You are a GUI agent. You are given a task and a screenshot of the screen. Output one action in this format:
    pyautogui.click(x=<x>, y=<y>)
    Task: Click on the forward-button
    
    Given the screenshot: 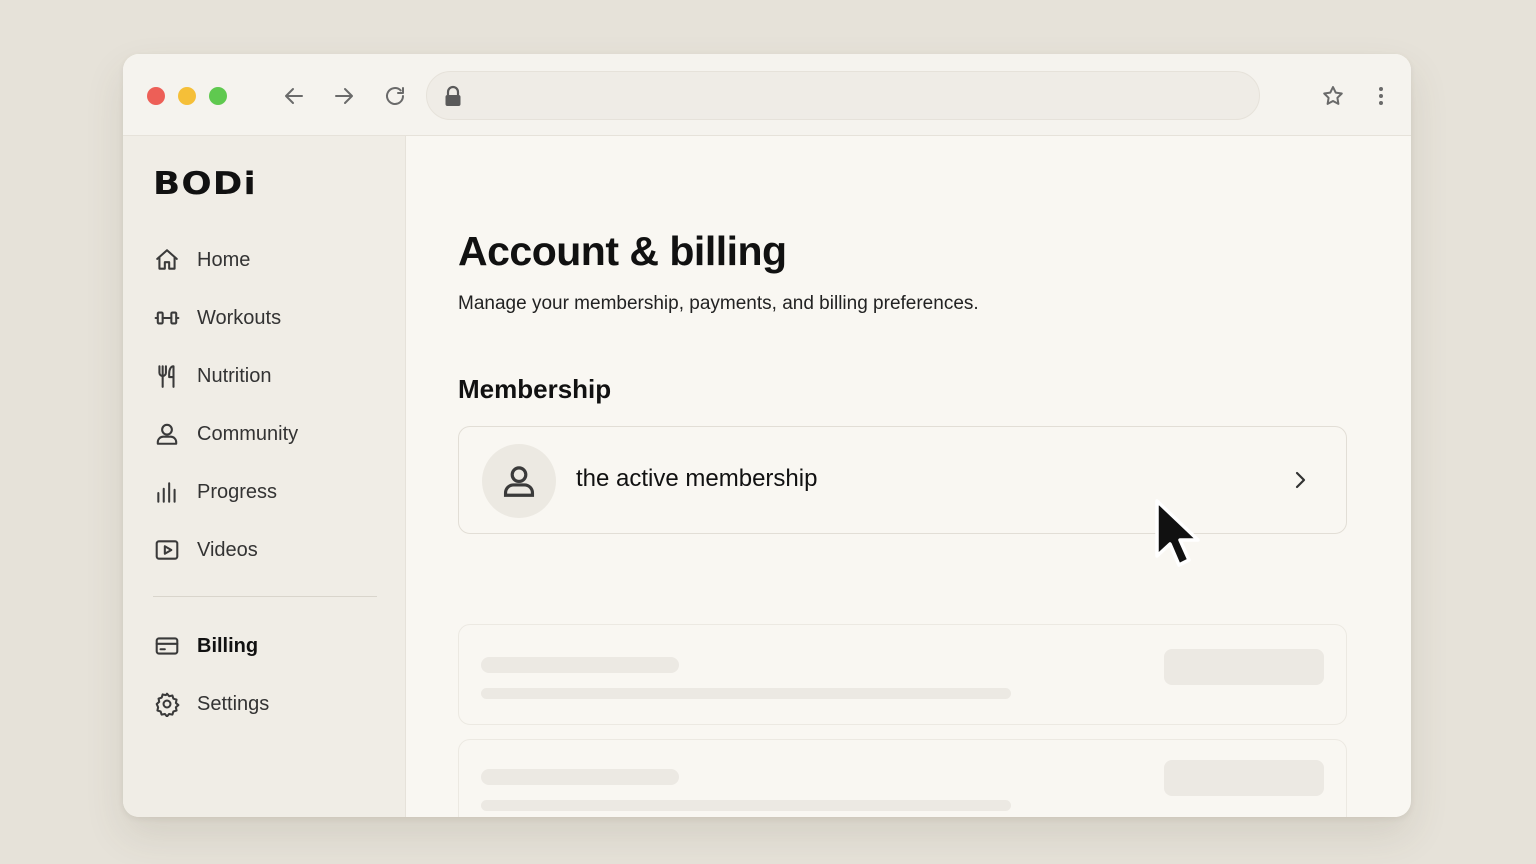 What is the action you would take?
    pyautogui.click(x=344, y=96)
    